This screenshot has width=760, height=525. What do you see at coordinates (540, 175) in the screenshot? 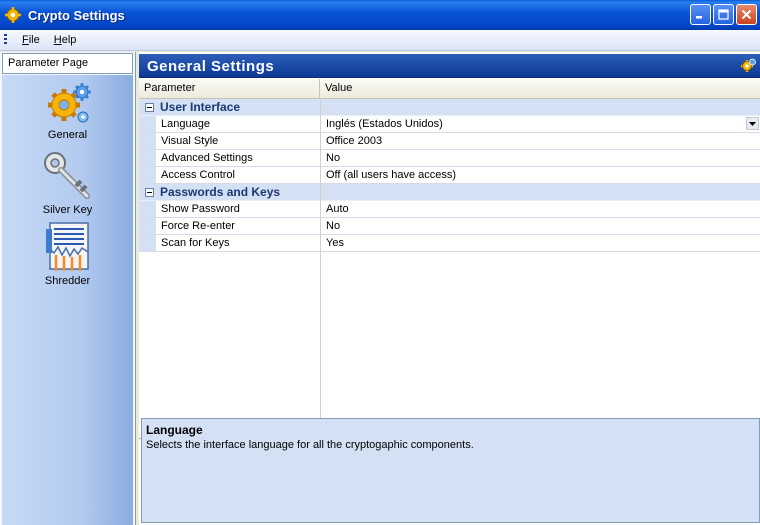
I see `property-value: Off (all users have access)` at bounding box center [540, 175].